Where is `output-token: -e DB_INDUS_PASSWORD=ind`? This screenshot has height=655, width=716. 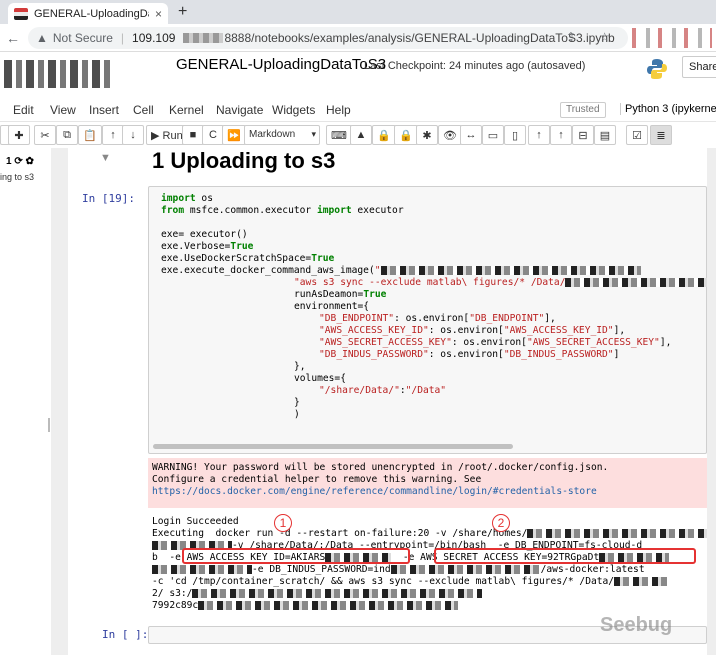
output-token: -e DB_INDUS_PASSWORD=ind is located at coordinates (321, 569).